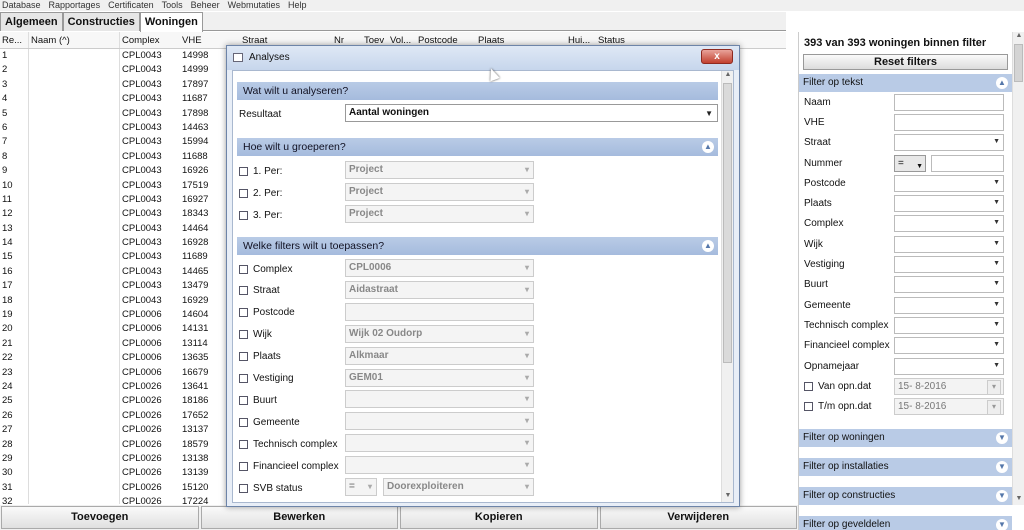 This screenshot has width=1024, height=530. Describe the element at coordinates (949, 204) in the screenshot. I see `plaats-select` at that location.